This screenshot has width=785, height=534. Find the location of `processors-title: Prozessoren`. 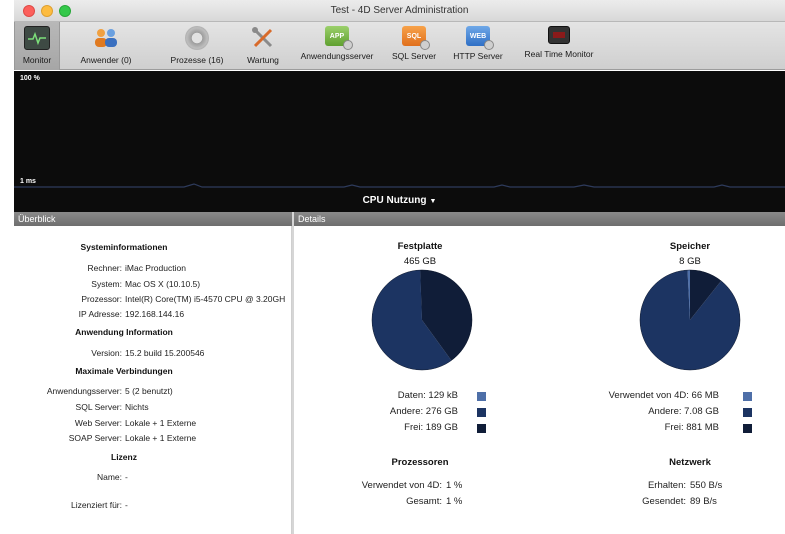

processors-title: Prozessoren is located at coordinates (420, 462).